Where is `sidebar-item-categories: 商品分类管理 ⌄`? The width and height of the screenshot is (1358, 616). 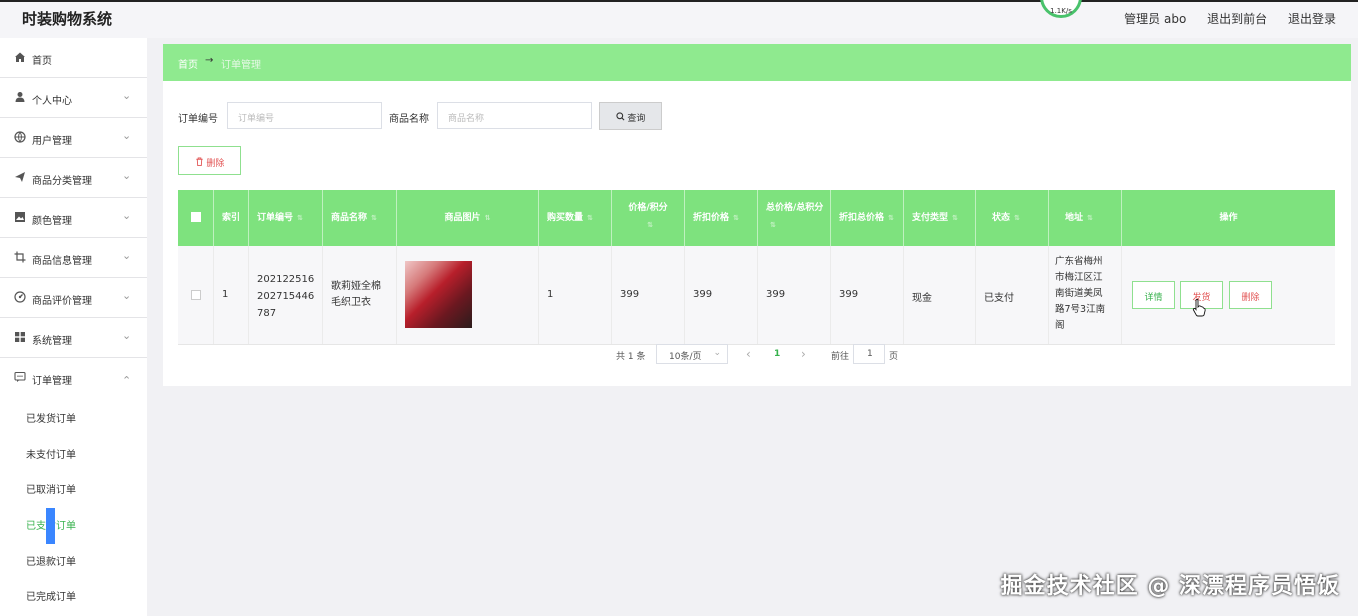 sidebar-item-categories: 商品分类管理 ⌄ is located at coordinates (73, 178).